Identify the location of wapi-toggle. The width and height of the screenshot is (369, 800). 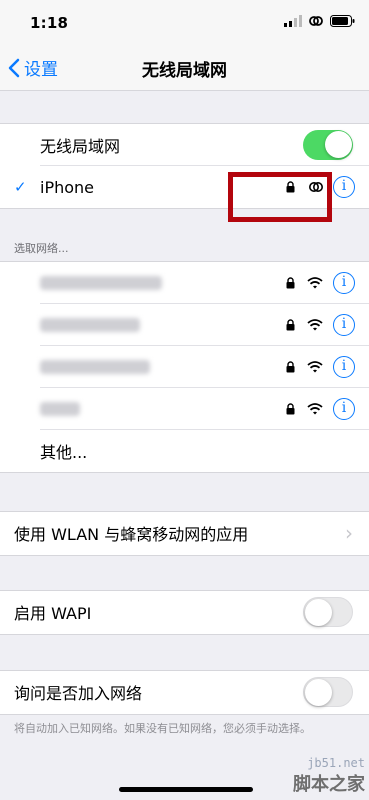
(328, 612).